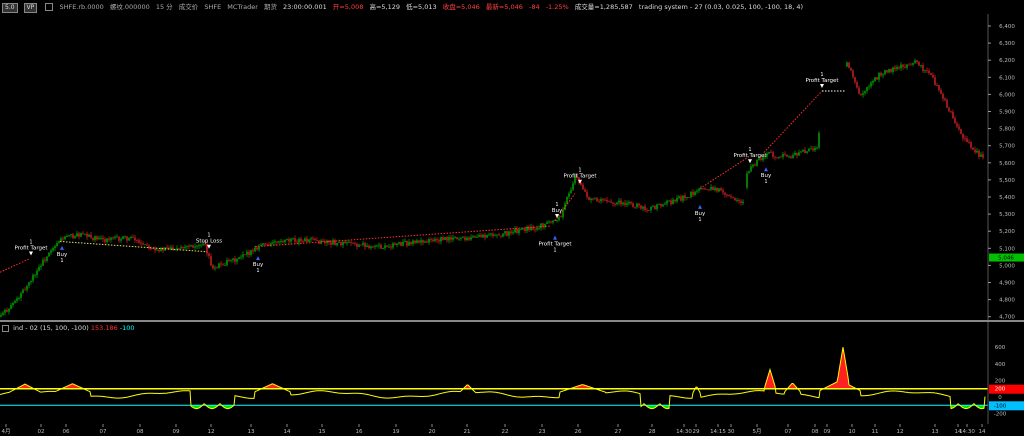 This screenshot has width=1024, height=436. I want to click on indicator-axis: 600 400 200 0 -200 200 -100, so click(1005, 373).